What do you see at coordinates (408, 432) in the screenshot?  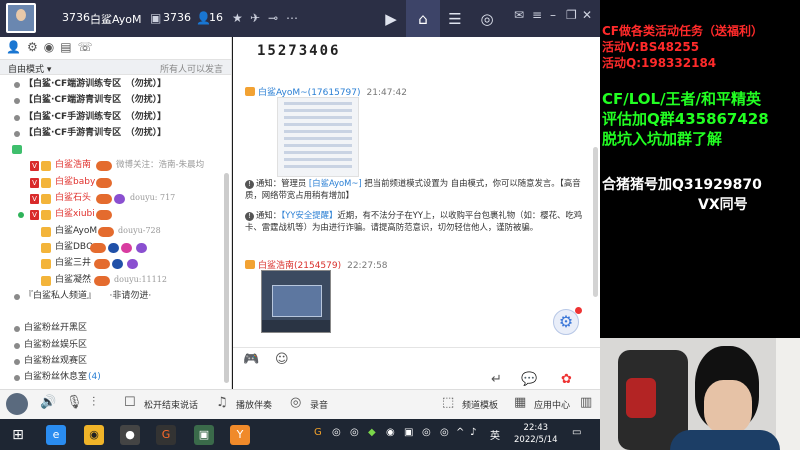 I see `tray-app-icon: ▣` at bounding box center [408, 432].